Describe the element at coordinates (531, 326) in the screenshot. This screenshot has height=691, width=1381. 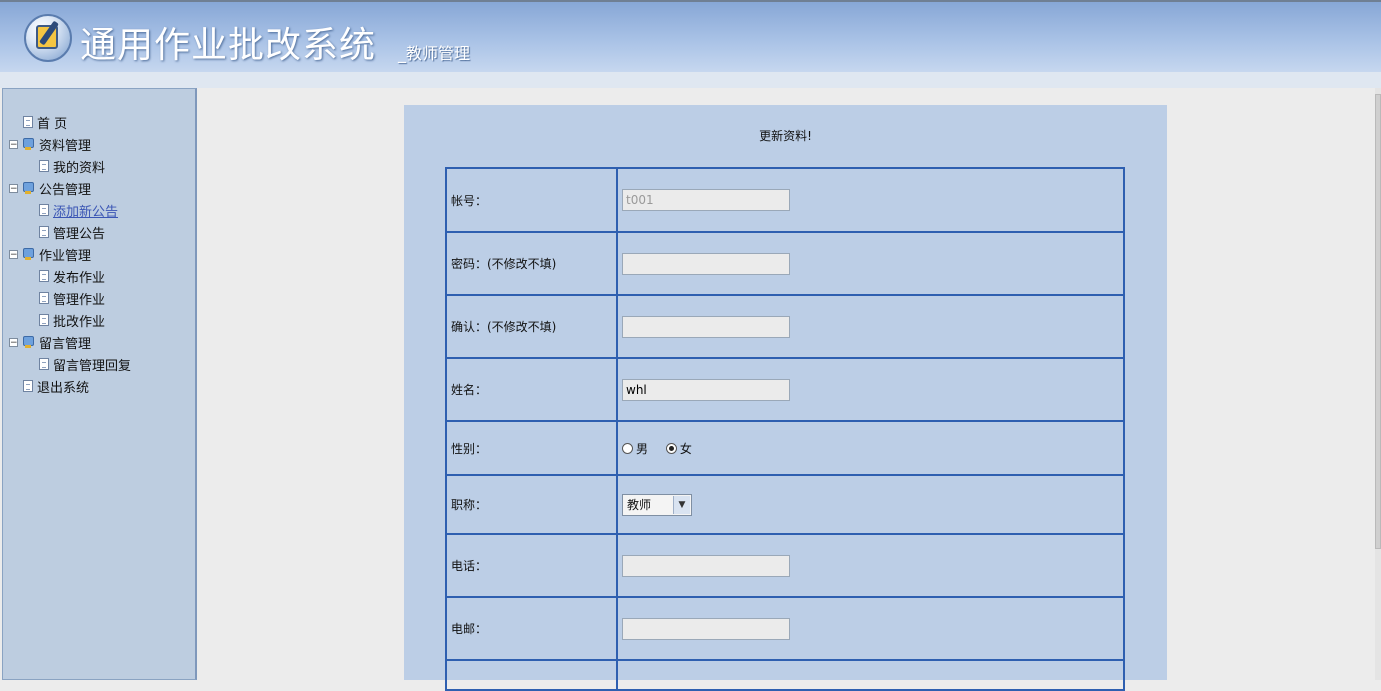
I see `confirm-password-label: 确认：(不修改不填)` at that location.